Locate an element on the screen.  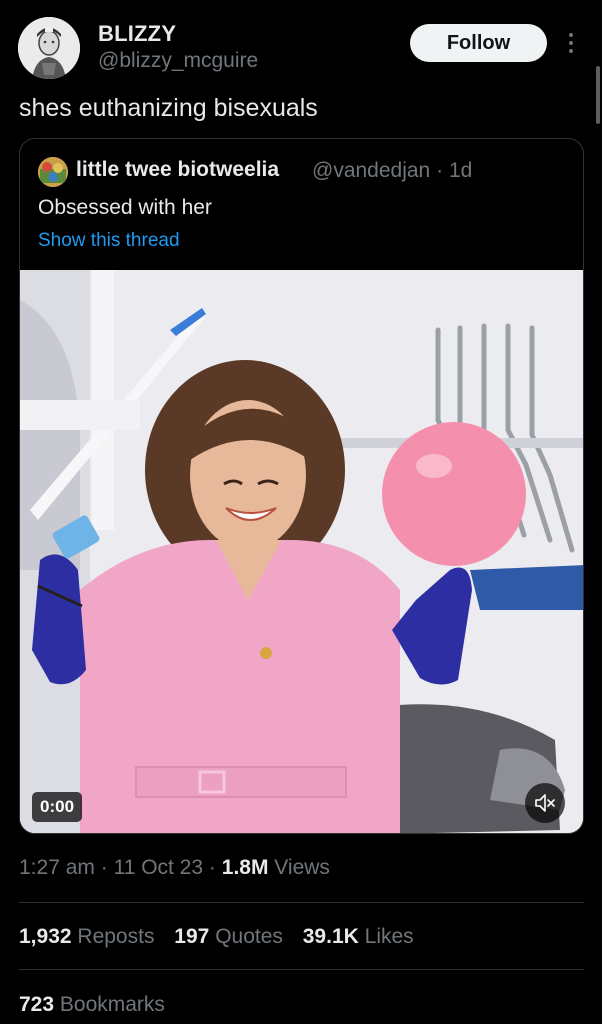
follow-button: Follow is located at coordinates (478, 43).